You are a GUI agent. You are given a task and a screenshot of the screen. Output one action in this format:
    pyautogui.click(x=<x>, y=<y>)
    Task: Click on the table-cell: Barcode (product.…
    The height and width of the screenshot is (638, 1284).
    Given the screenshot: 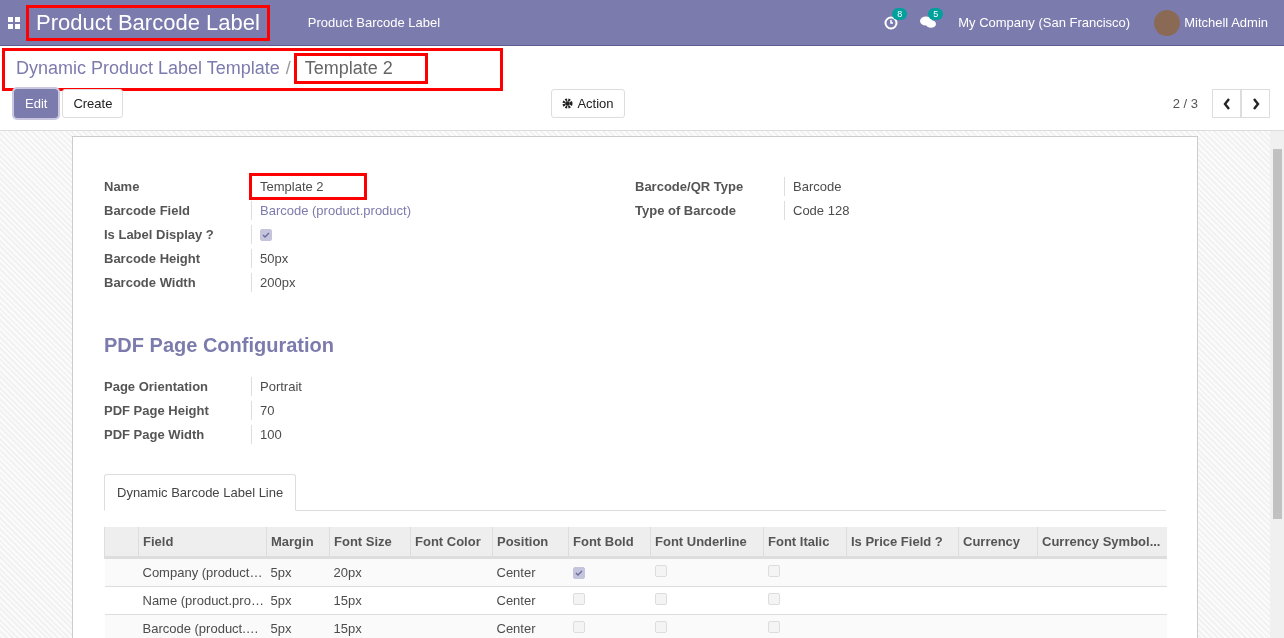 What is the action you would take?
    pyautogui.click(x=200, y=628)
    